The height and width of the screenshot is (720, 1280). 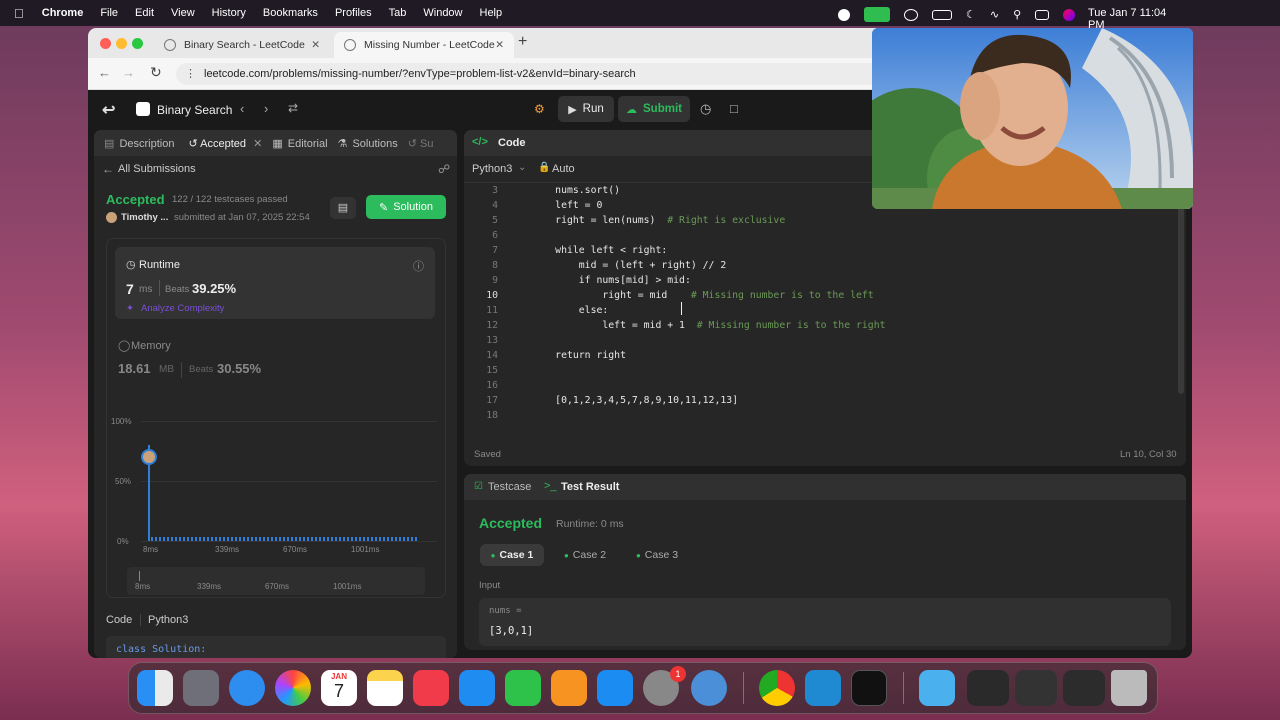 I want to click on notes-icon: □, so click(x=734, y=108).